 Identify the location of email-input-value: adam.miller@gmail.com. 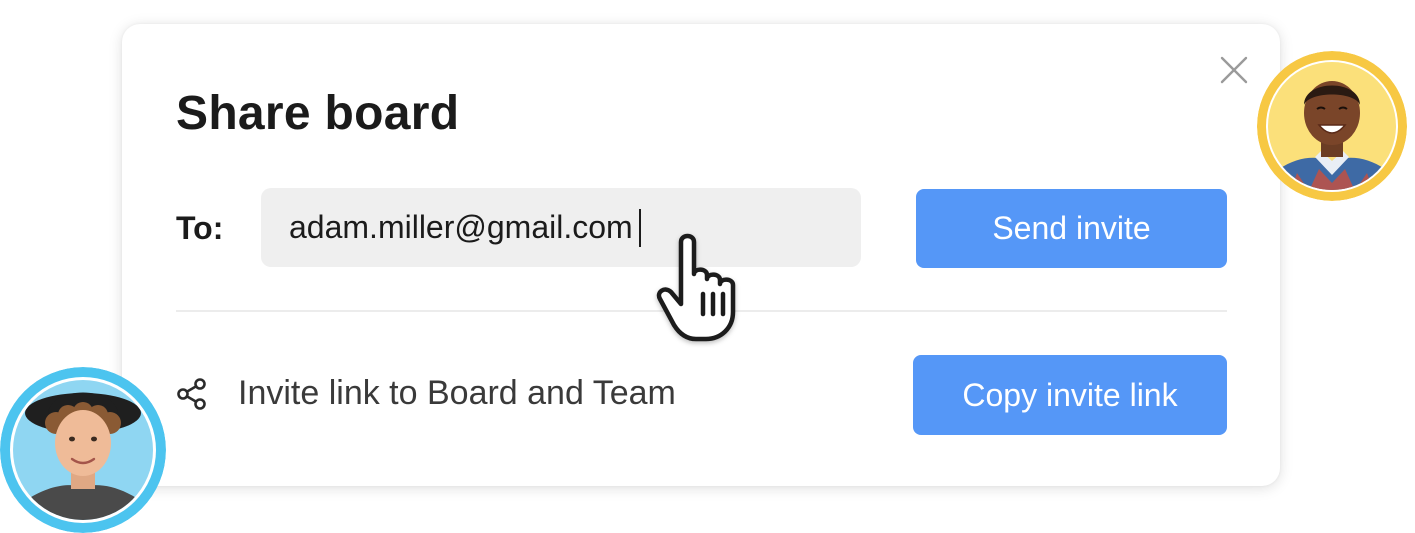
(461, 227).